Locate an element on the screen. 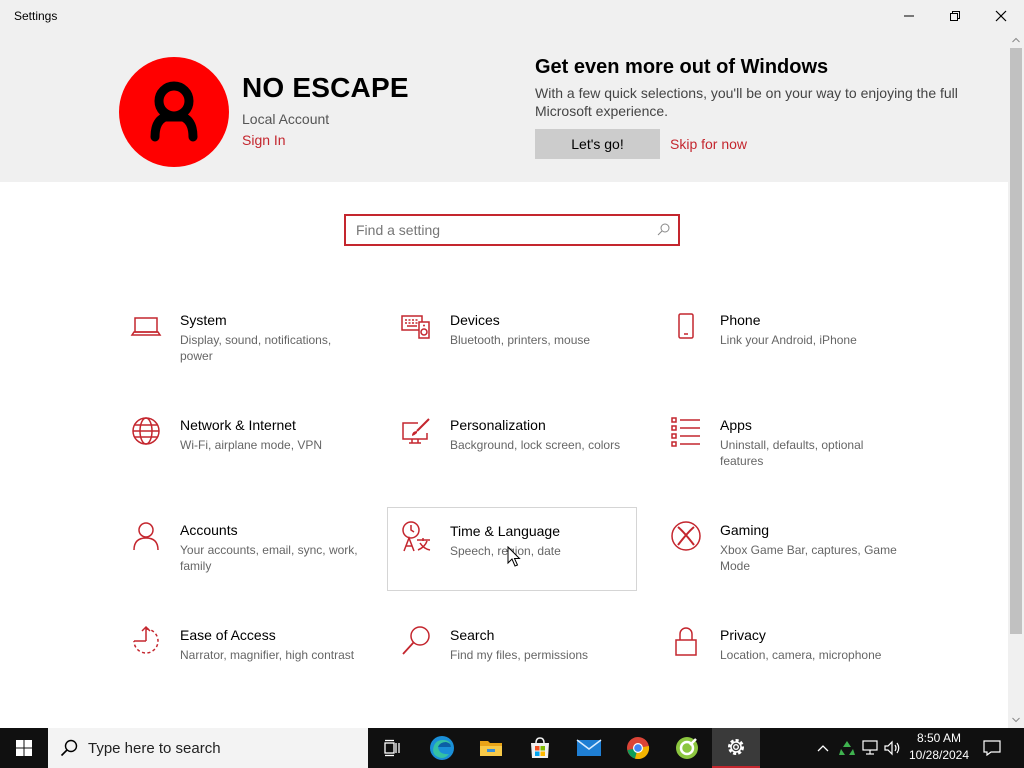 The image size is (1024, 768). action-center-button is located at coordinates (992, 748).